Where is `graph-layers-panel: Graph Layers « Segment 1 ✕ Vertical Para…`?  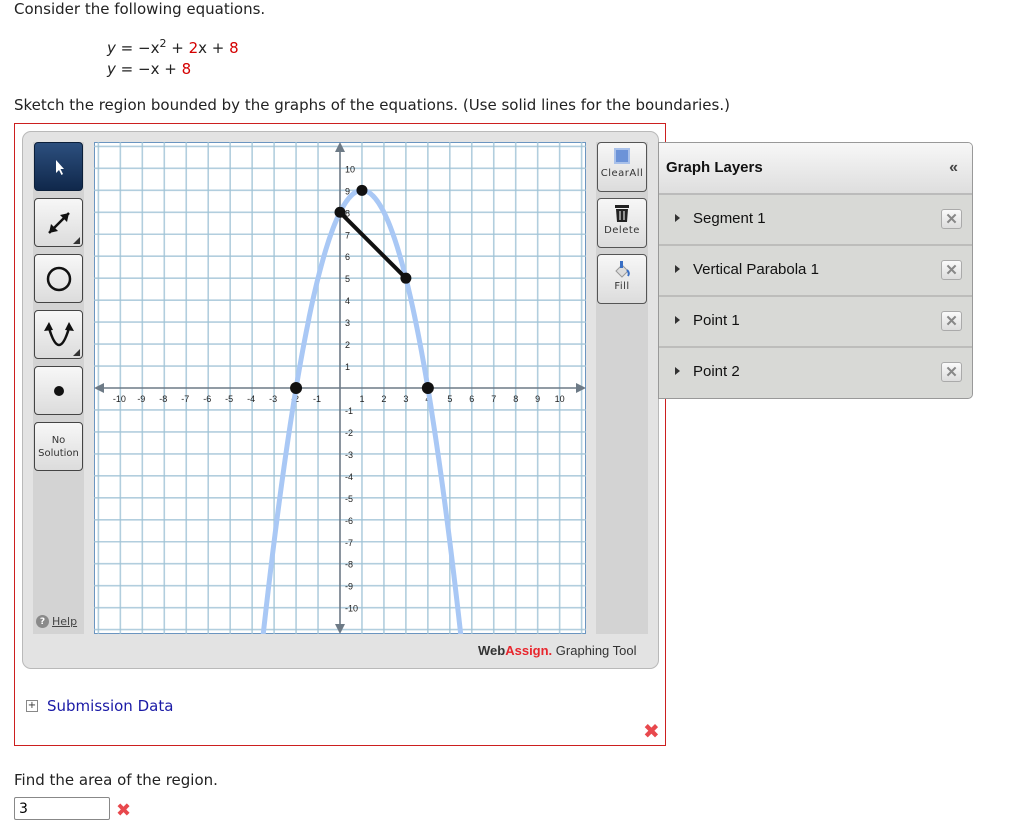
graph-layers-panel: Graph Layers « Segment 1 ✕ Vertical Para… is located at coordinates (815, 270).